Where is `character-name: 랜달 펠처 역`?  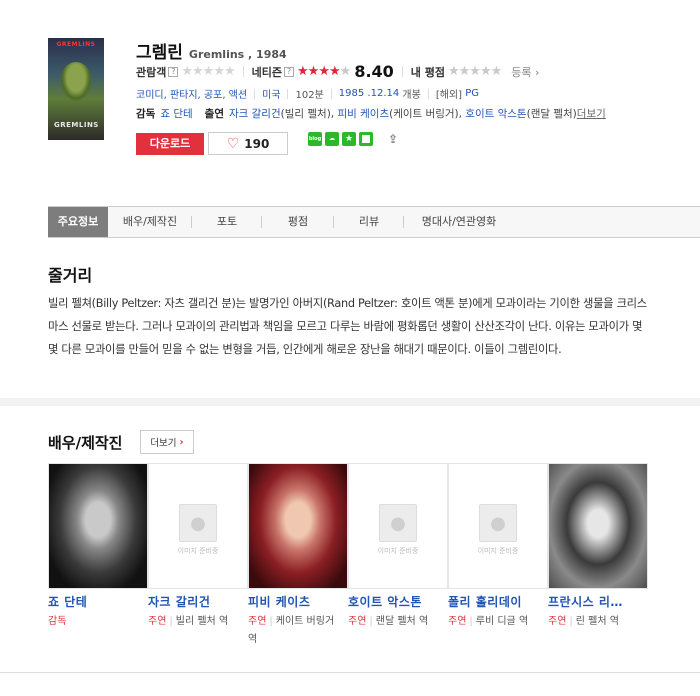 character-name: 랜달 펠처 역 is located at coordinates (402, 621).